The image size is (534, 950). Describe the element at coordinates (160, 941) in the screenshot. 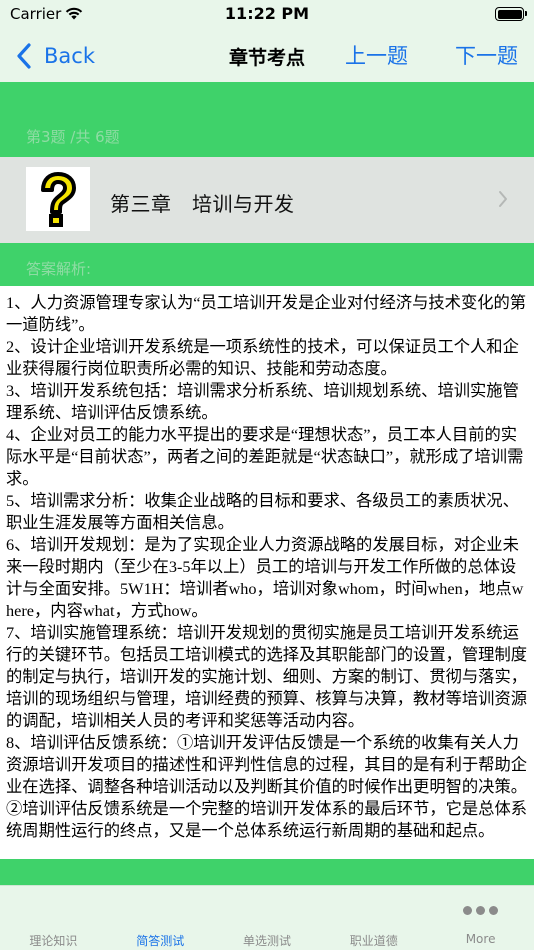

I see `tab-label: 简答测试` at that location.